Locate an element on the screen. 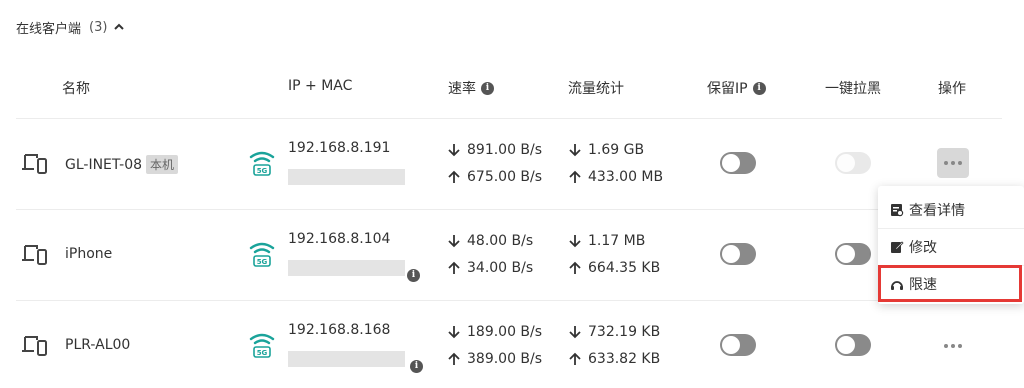  chevron-up-icon is located at coordinates (119, 27).